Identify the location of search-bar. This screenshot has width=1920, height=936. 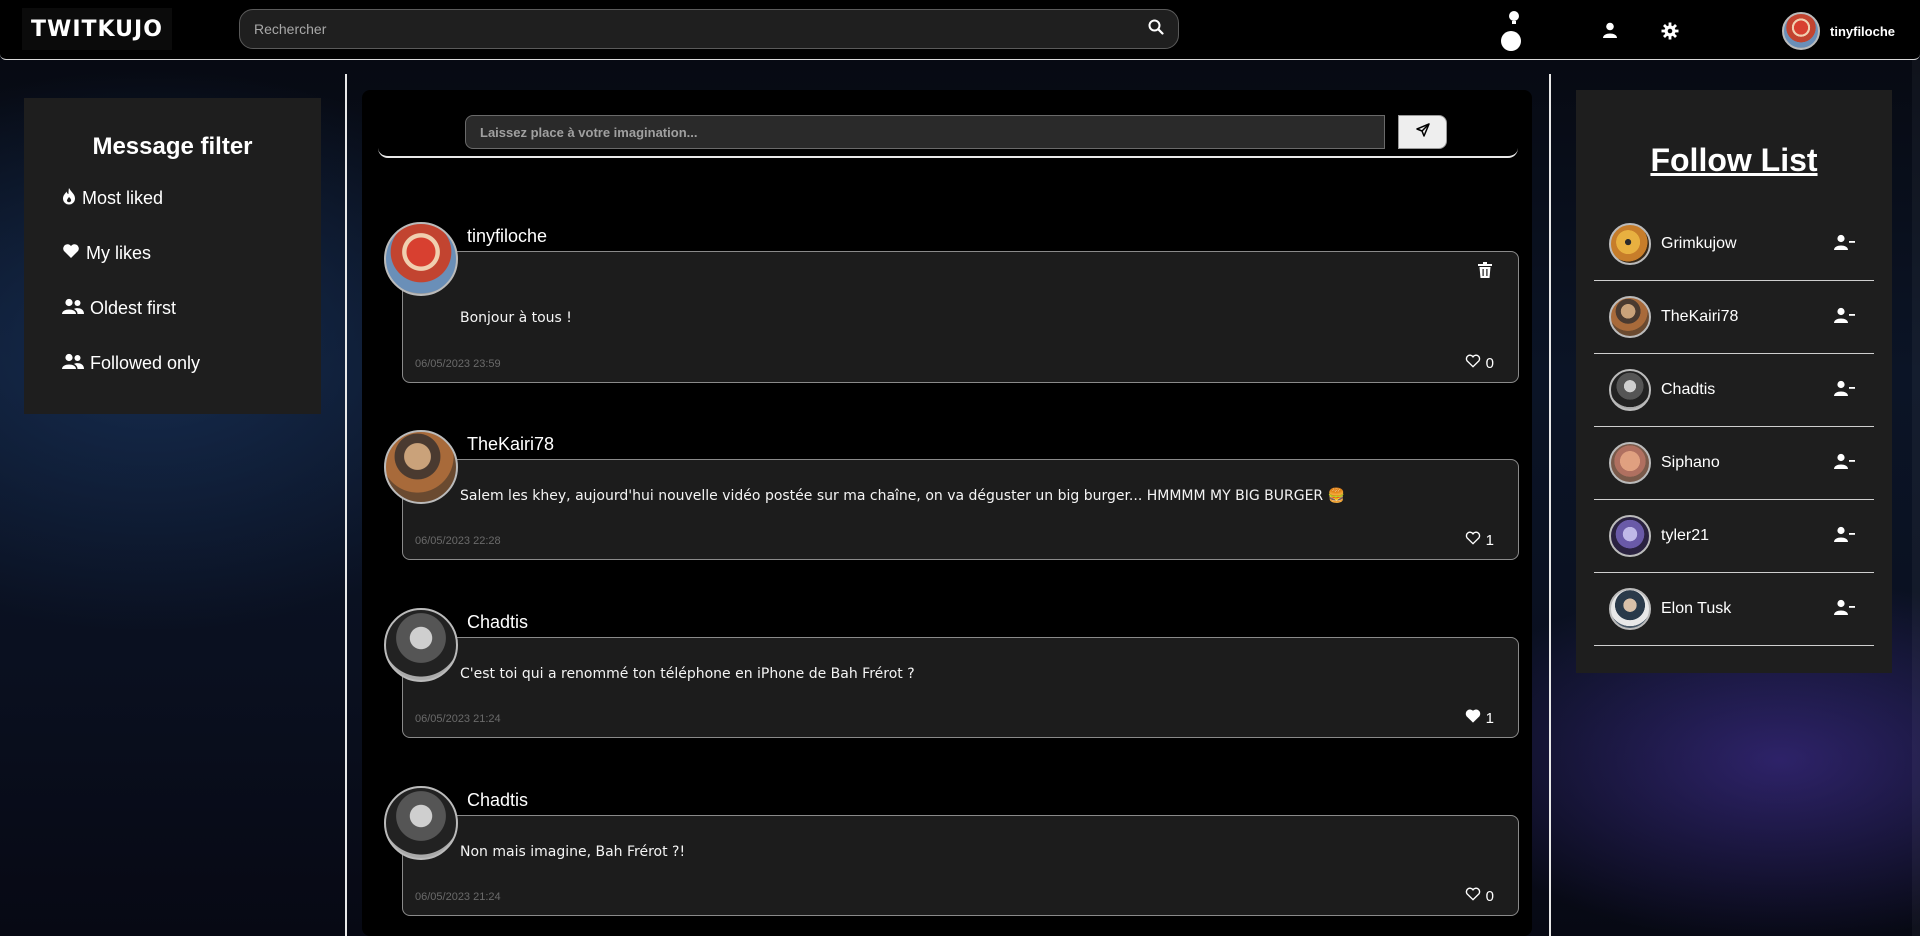
(709, 29).